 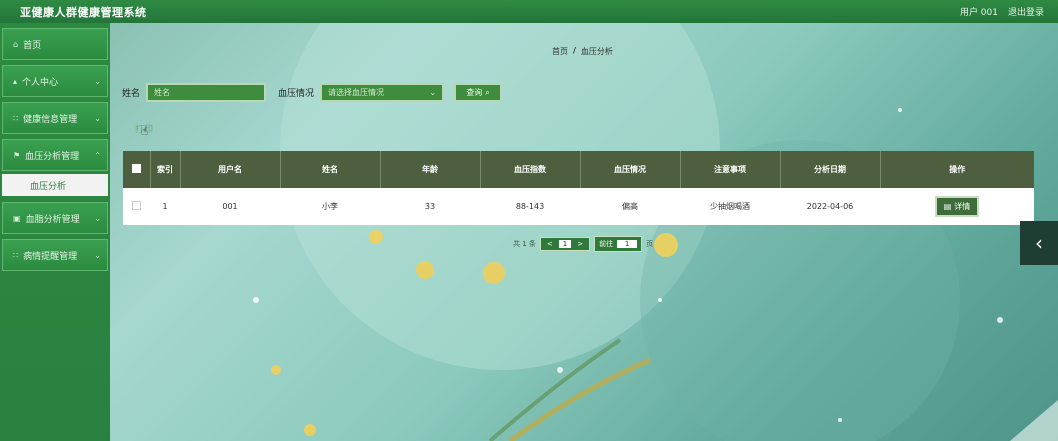 I want to click on cell-actions: ▤ 详情, so click(x=957, y=206).